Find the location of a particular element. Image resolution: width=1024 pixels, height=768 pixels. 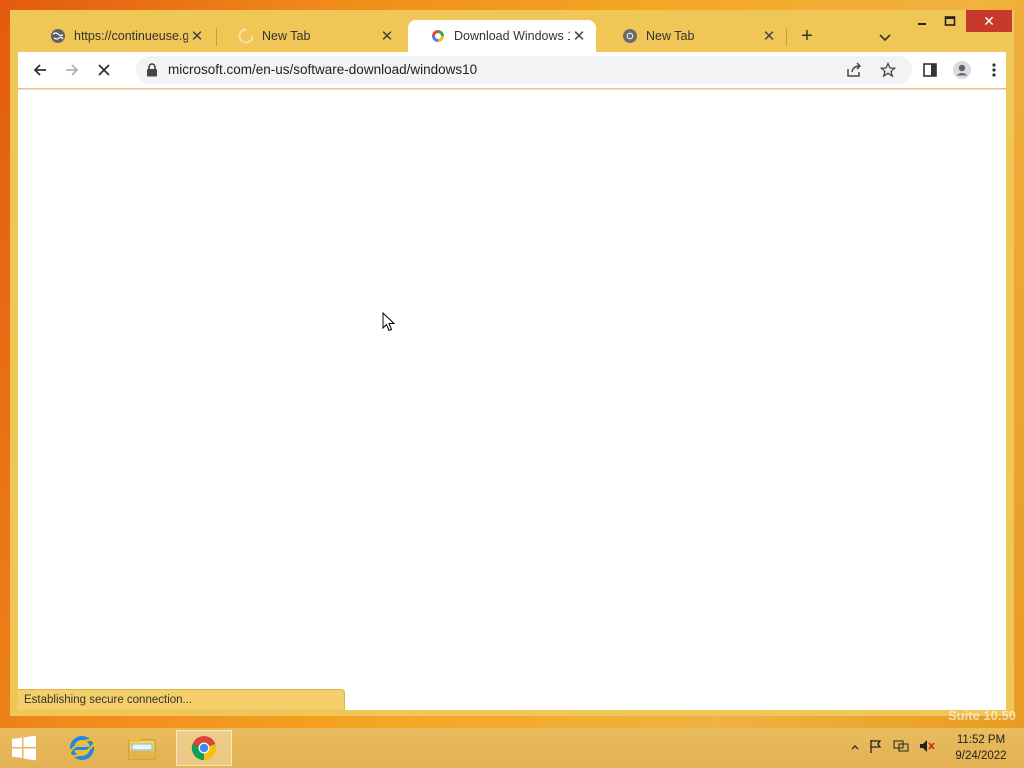

menu-button is located at coordinates (994, 70).